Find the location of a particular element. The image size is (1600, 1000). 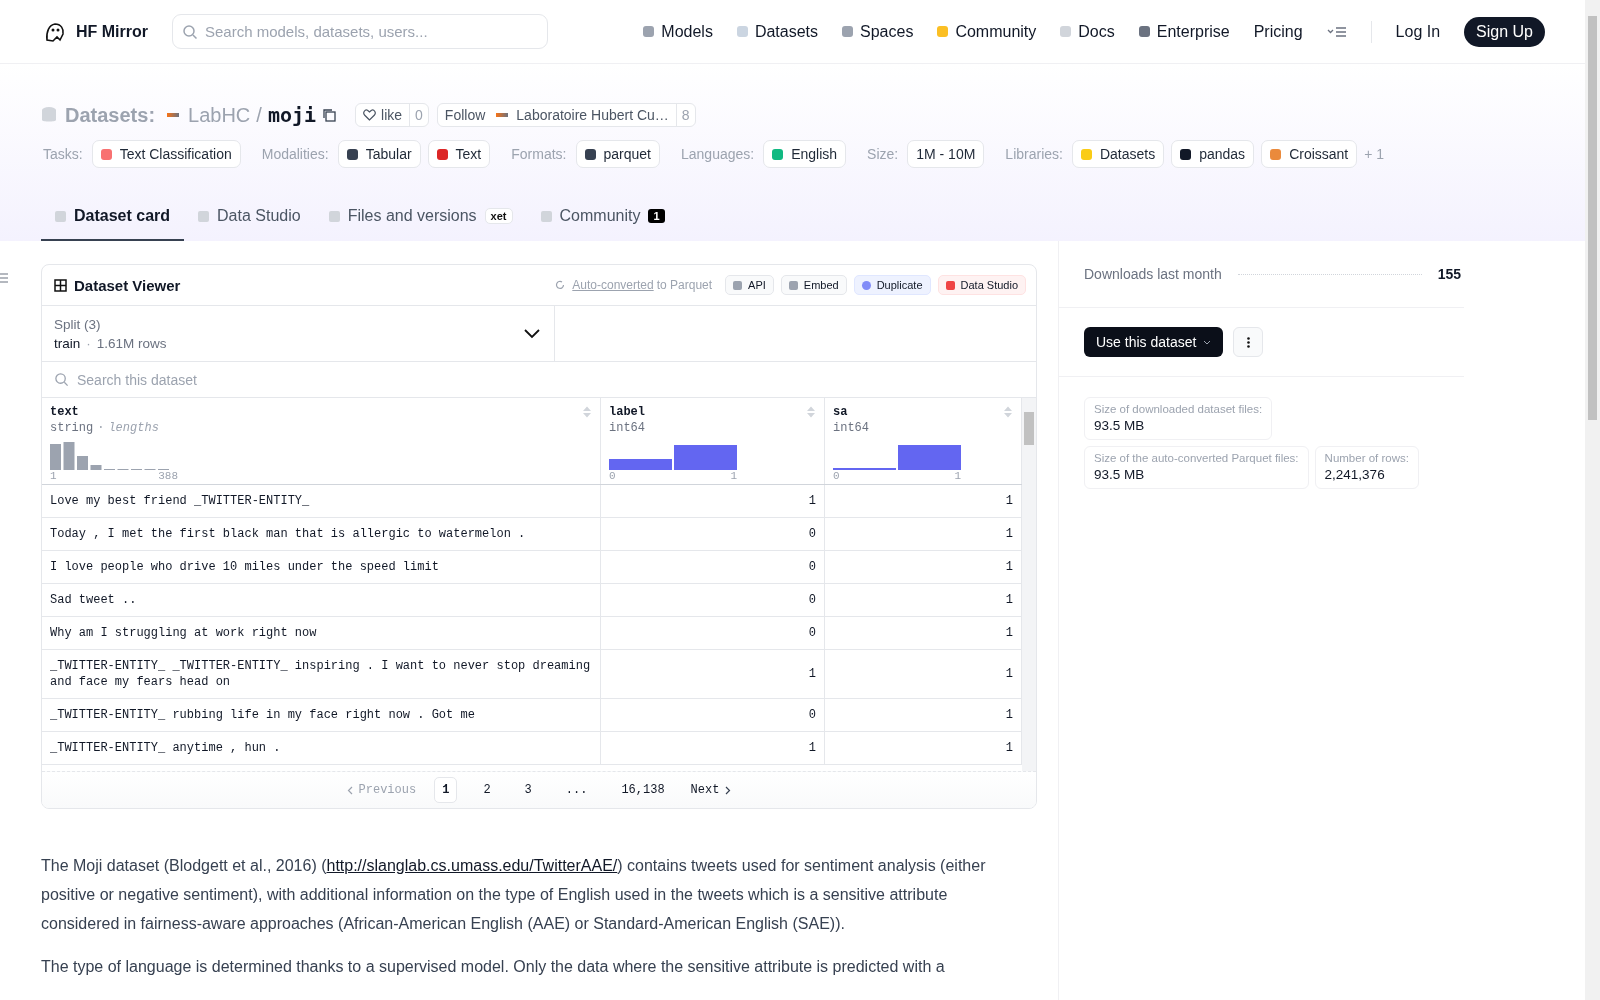

tag-chip: 1M - 10M is located at coordinates (946, 154).